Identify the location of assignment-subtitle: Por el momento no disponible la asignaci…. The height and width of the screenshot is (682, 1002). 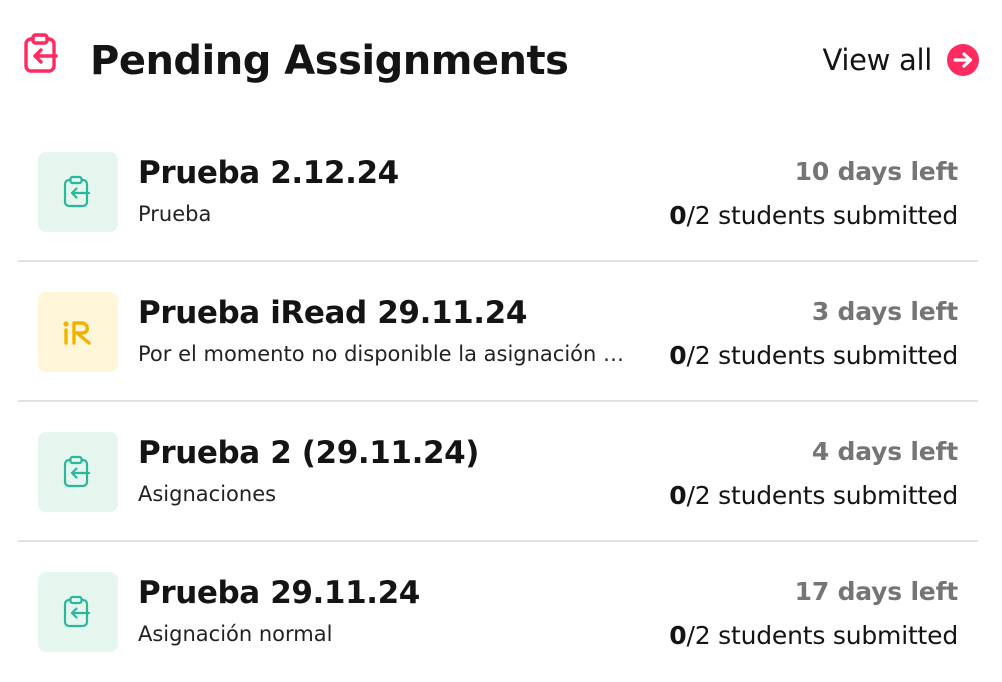
(385, 354).